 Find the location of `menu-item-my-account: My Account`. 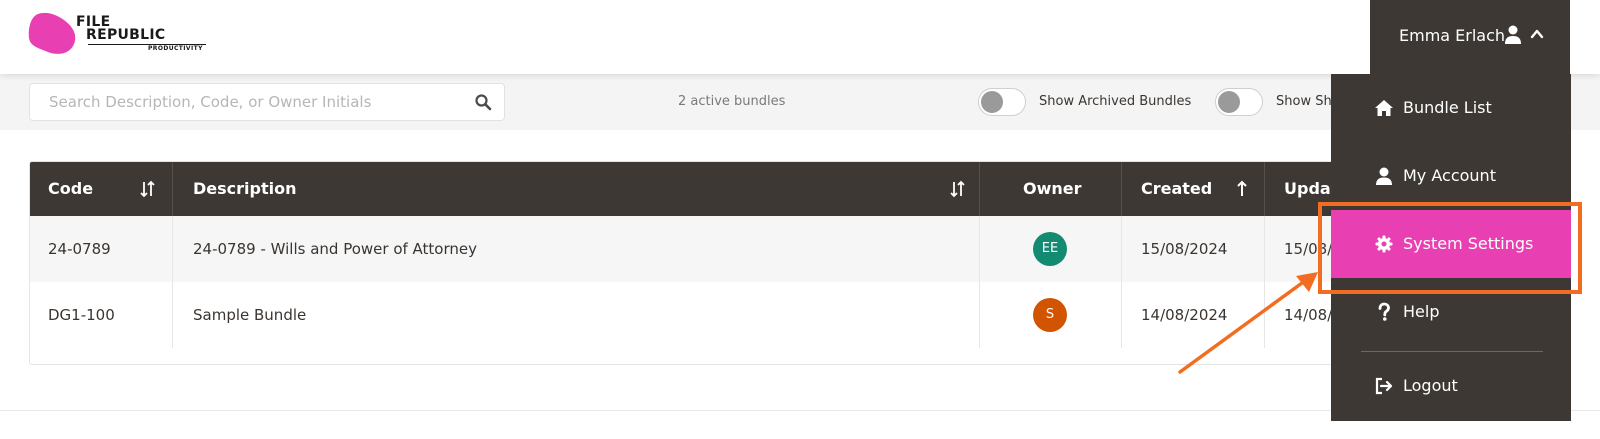

menu-item-my-account: My Account is located at coordinates (1451, 176).